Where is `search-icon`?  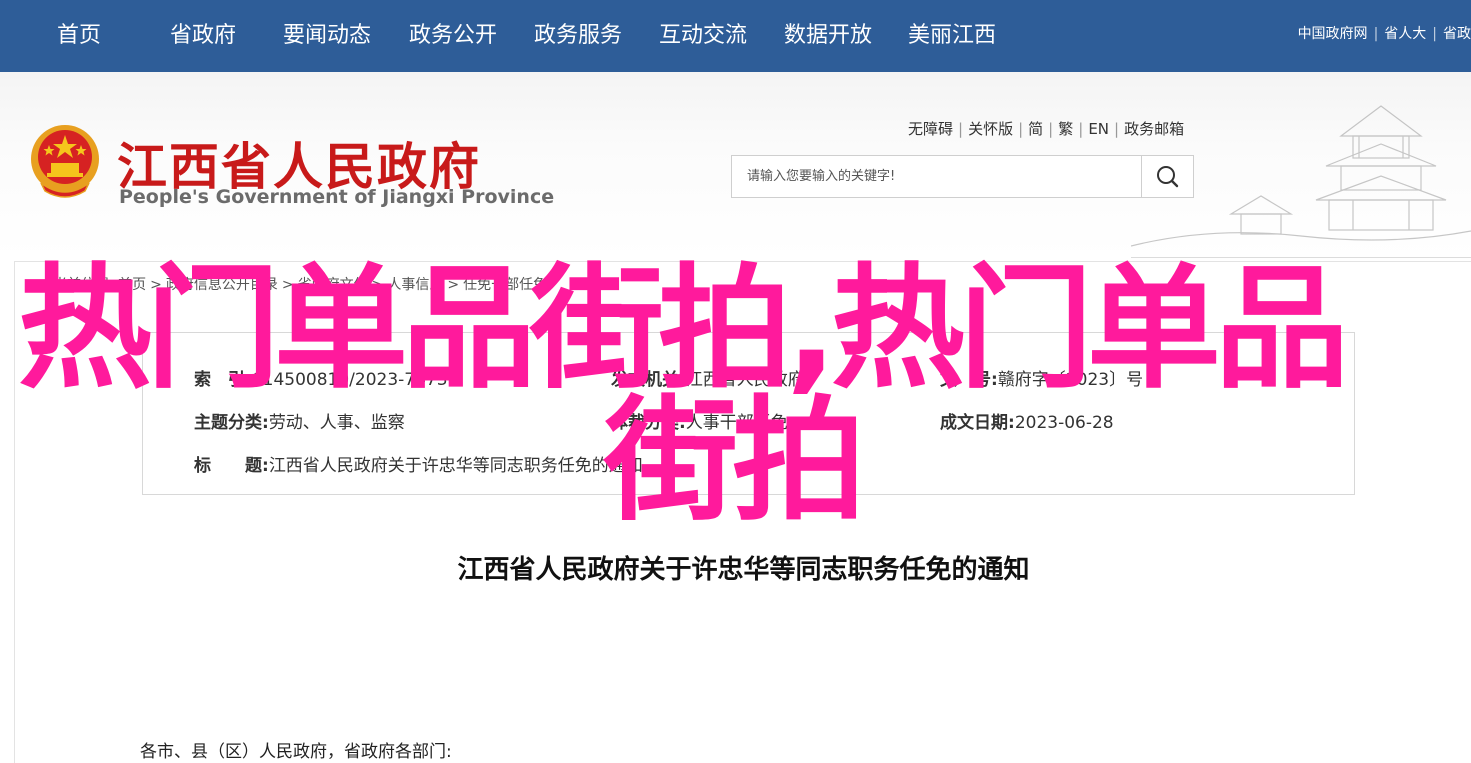 search-icon is located at coordinates (1168, 177).